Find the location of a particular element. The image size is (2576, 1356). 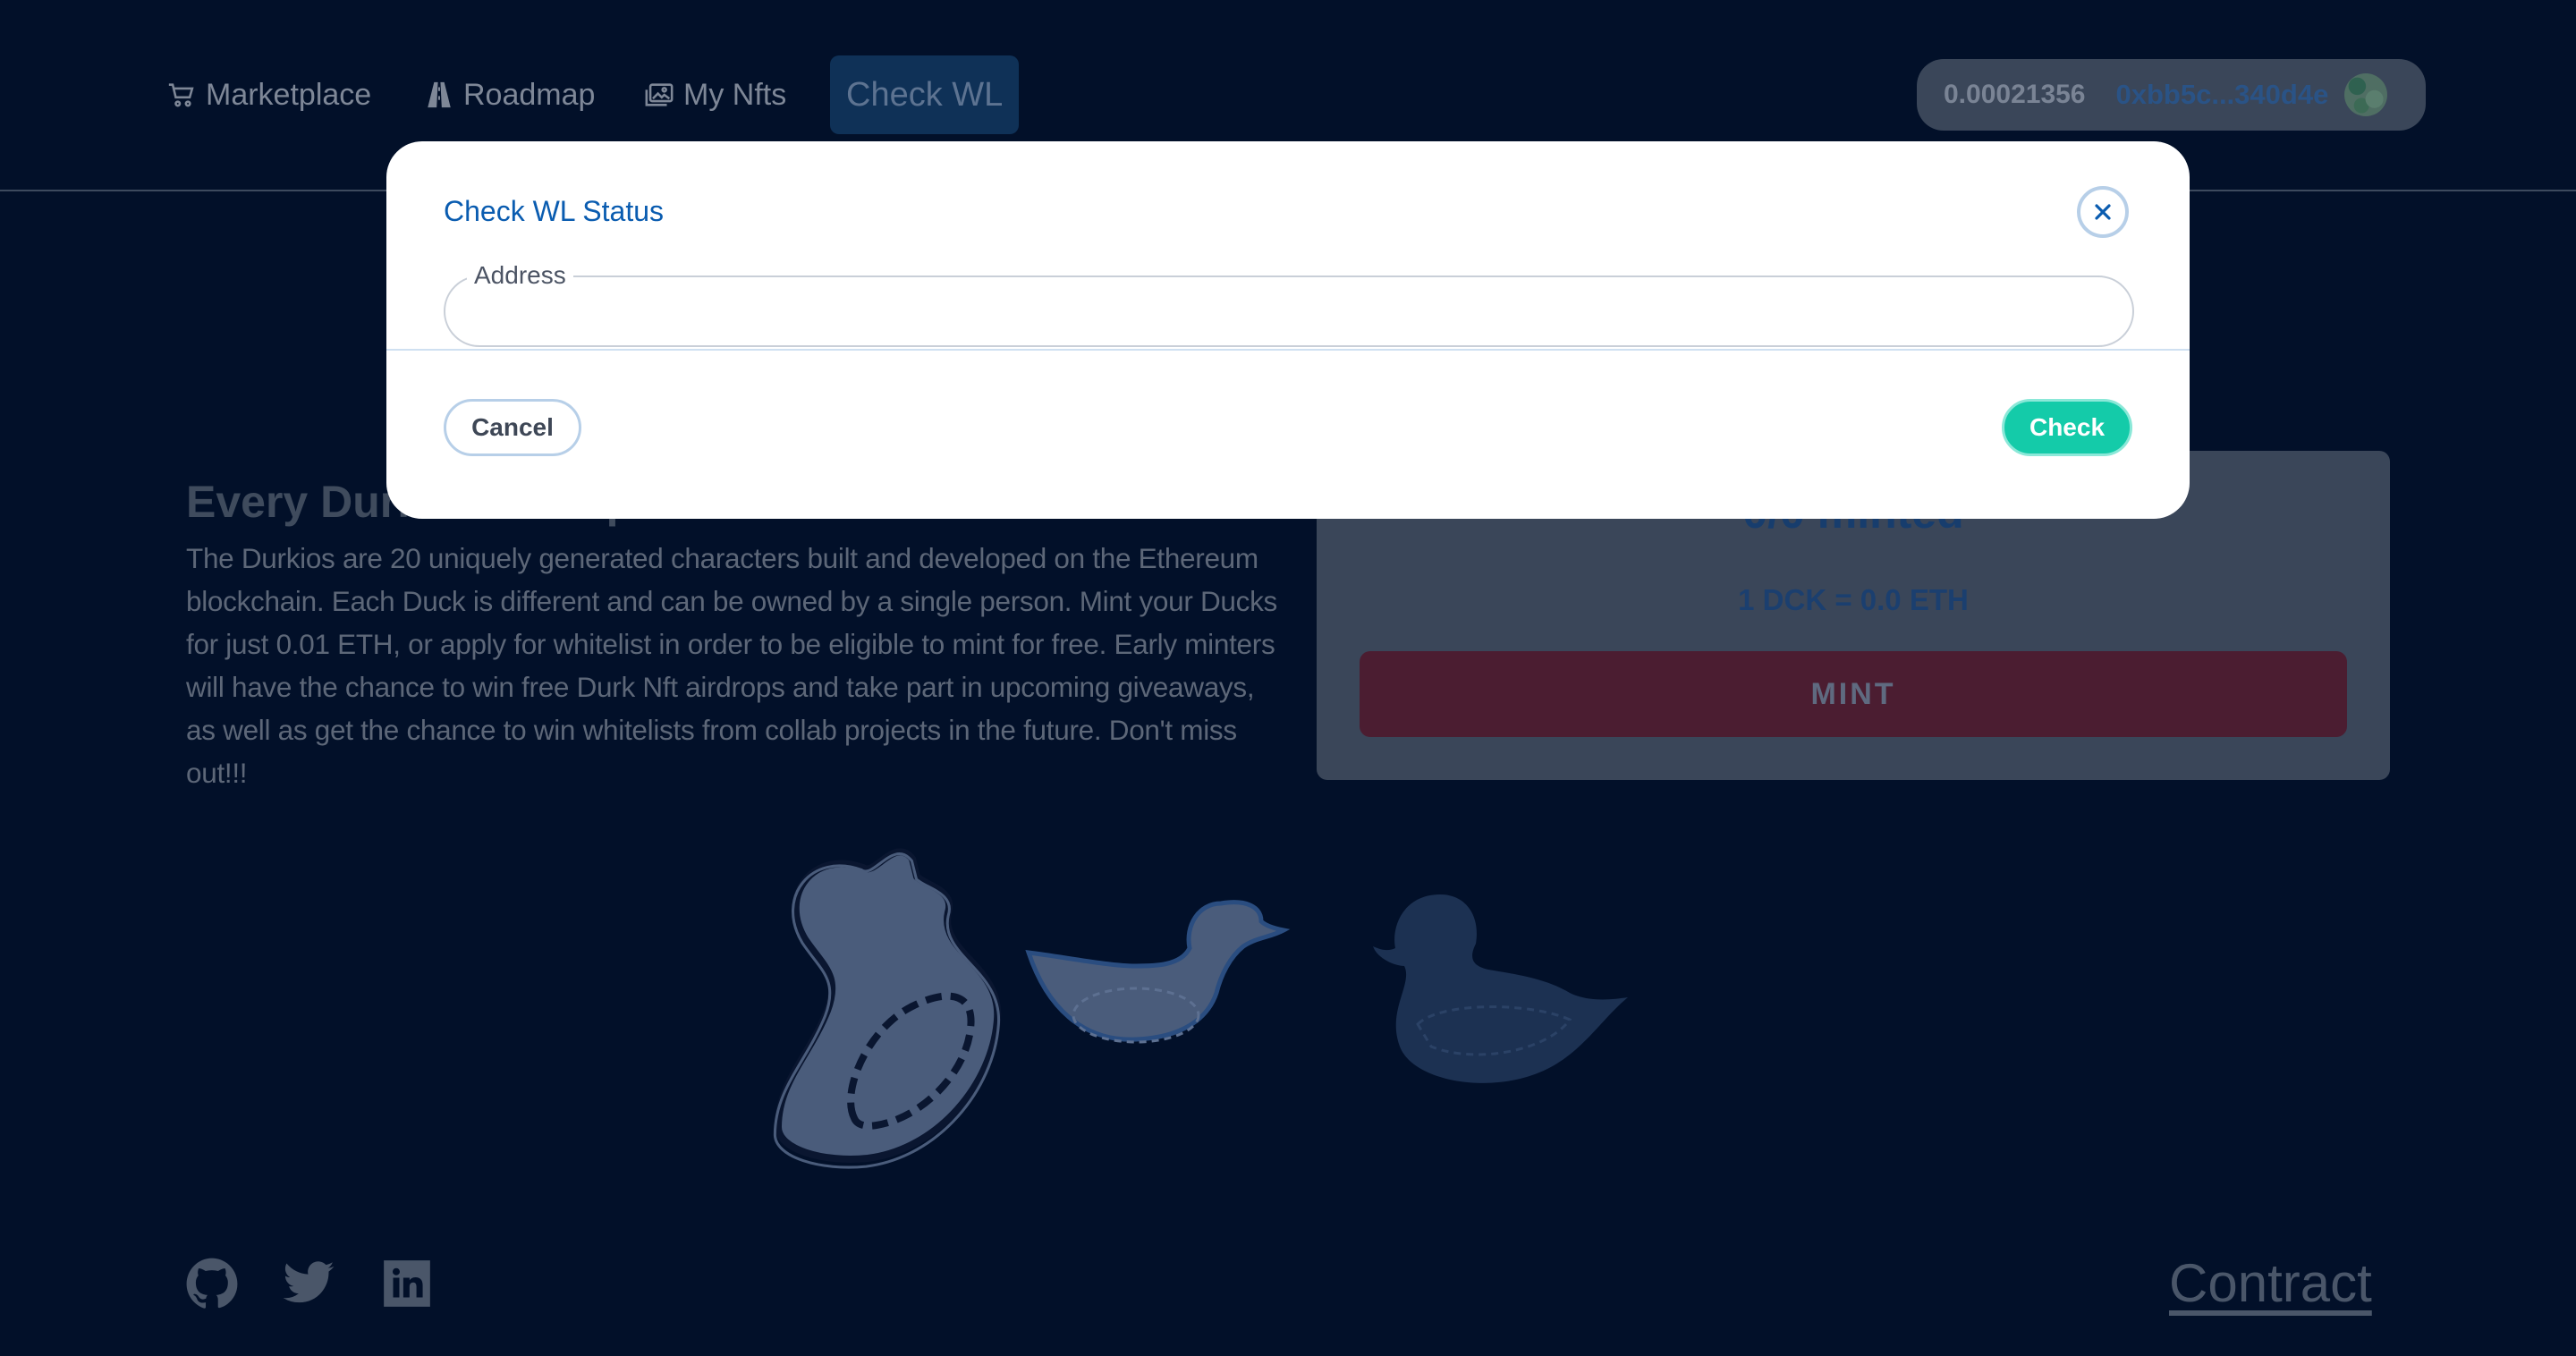

nav-item-my-nfts: My Nfts is located at coordinates (715, 94).